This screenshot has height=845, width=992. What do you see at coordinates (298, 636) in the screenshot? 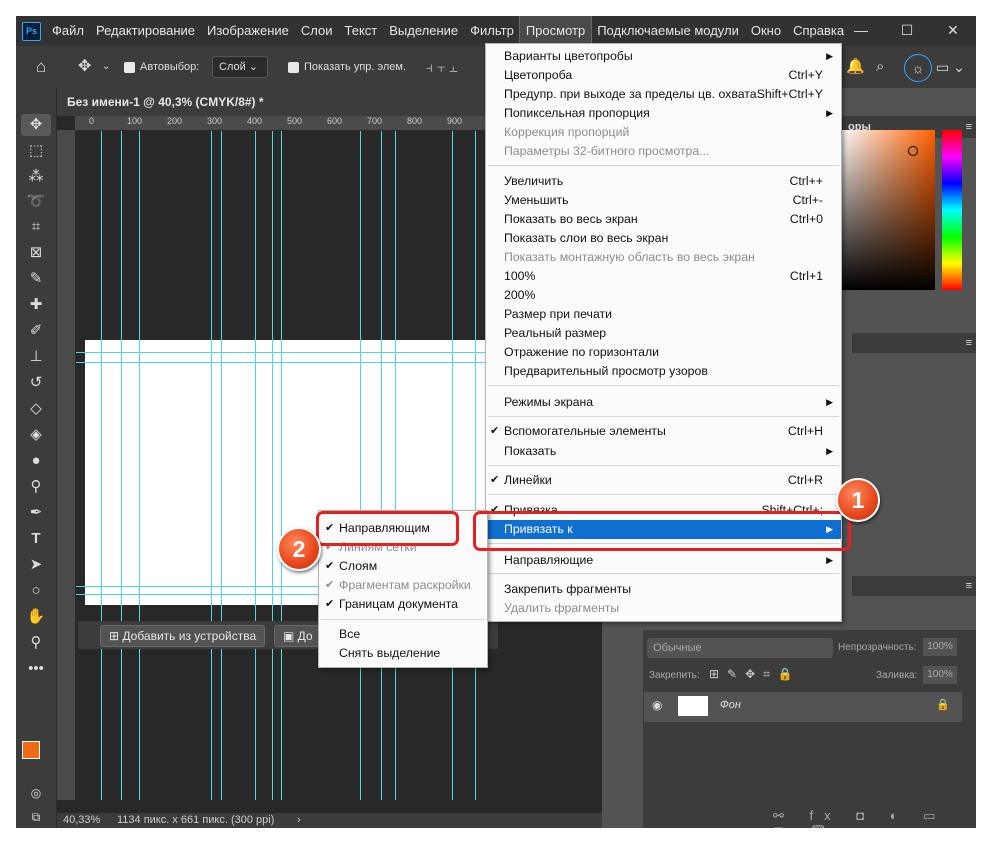
I see `stock-button: ▣ До` at bounding box center [298, 636].